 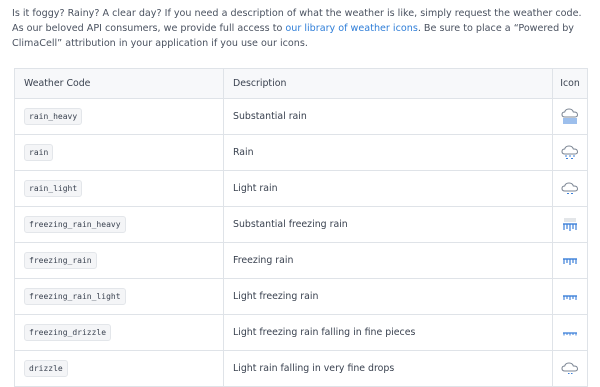 I want to click on weather-code: freezing_rain_heavy, so click(x=75, y=224).